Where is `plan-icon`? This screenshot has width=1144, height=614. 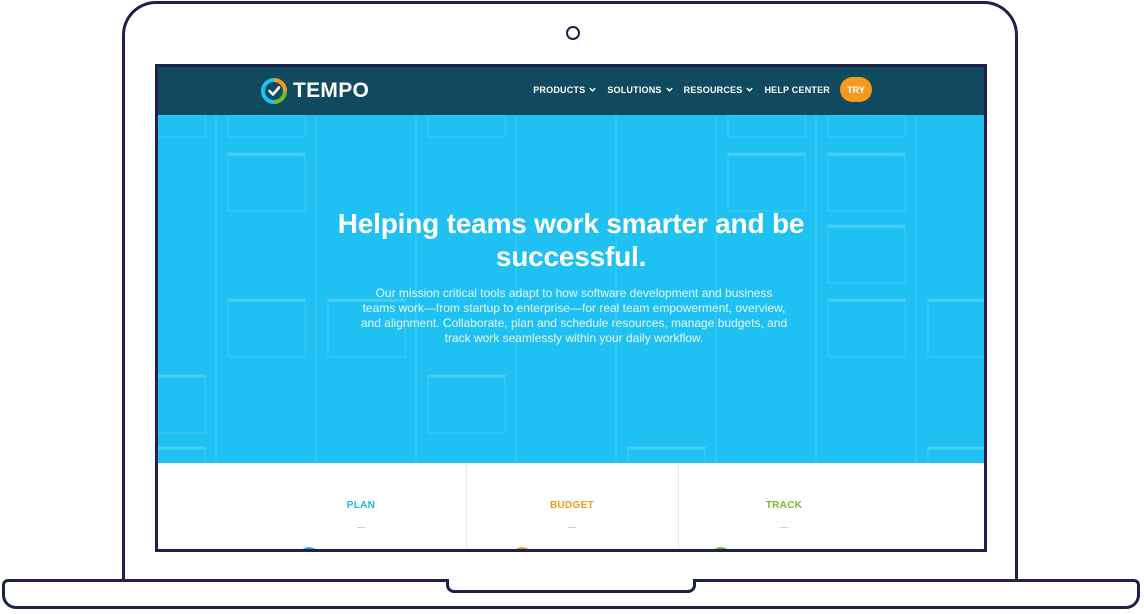
plan-icon is located at coordinates (309, 548).